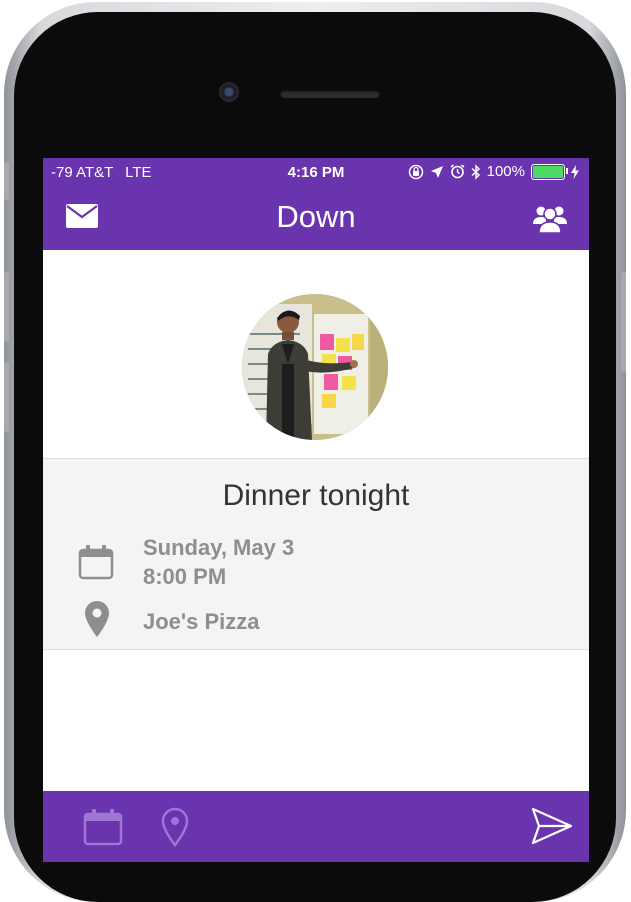 The height and width of the screenshot is (902, 631). Describe the element at coordinates (330, 94) in the screenshot. I see `earpiece-speaker` at that location.